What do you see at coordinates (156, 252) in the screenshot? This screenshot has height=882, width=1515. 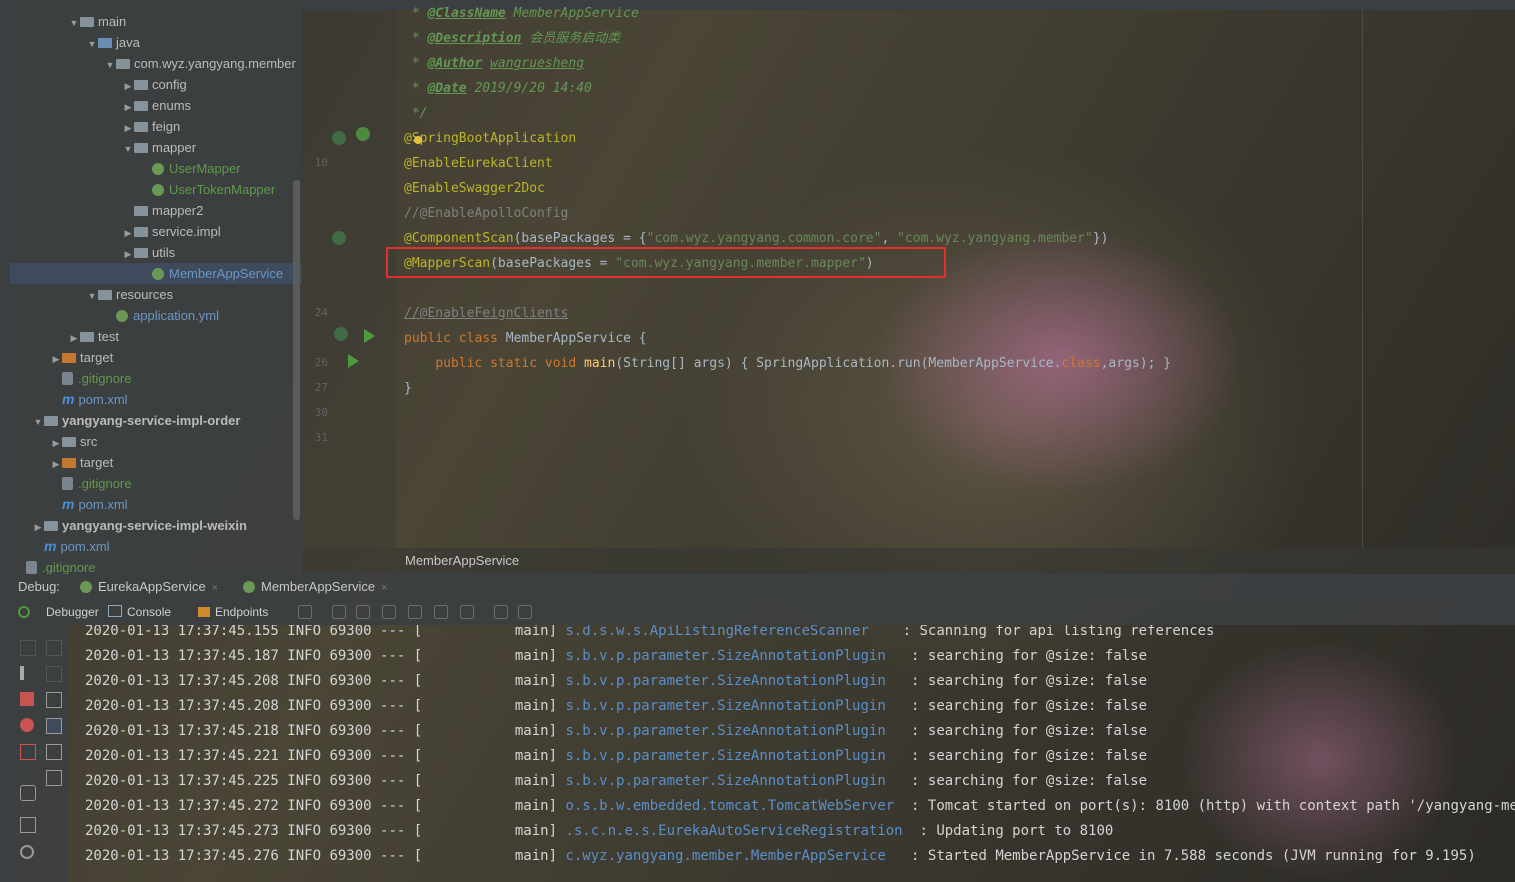 I see `tree-item: ▶ utils` at bounding box center [156, 252].